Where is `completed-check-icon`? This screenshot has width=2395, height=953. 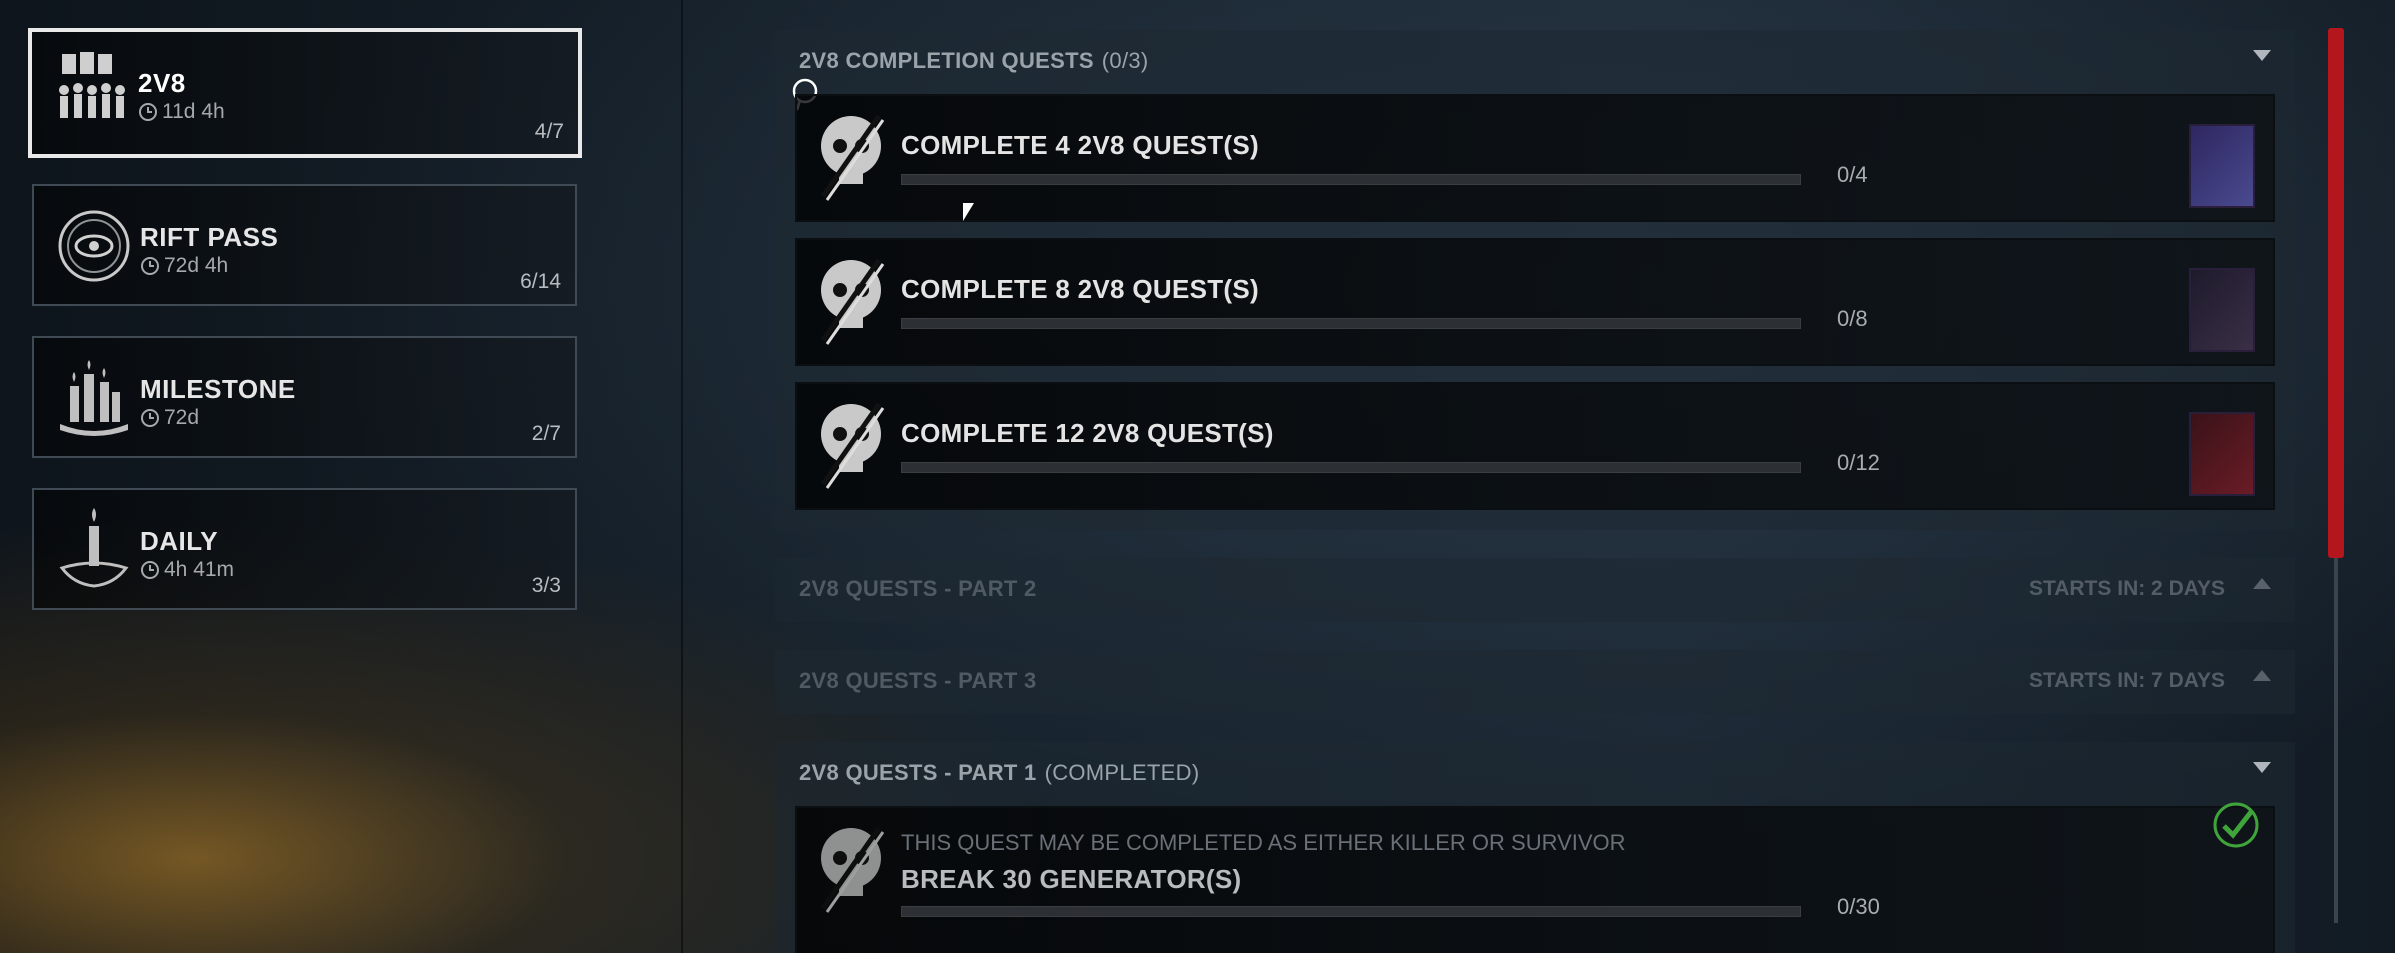
completed-check-icon is located at coordinates (2236, 825).